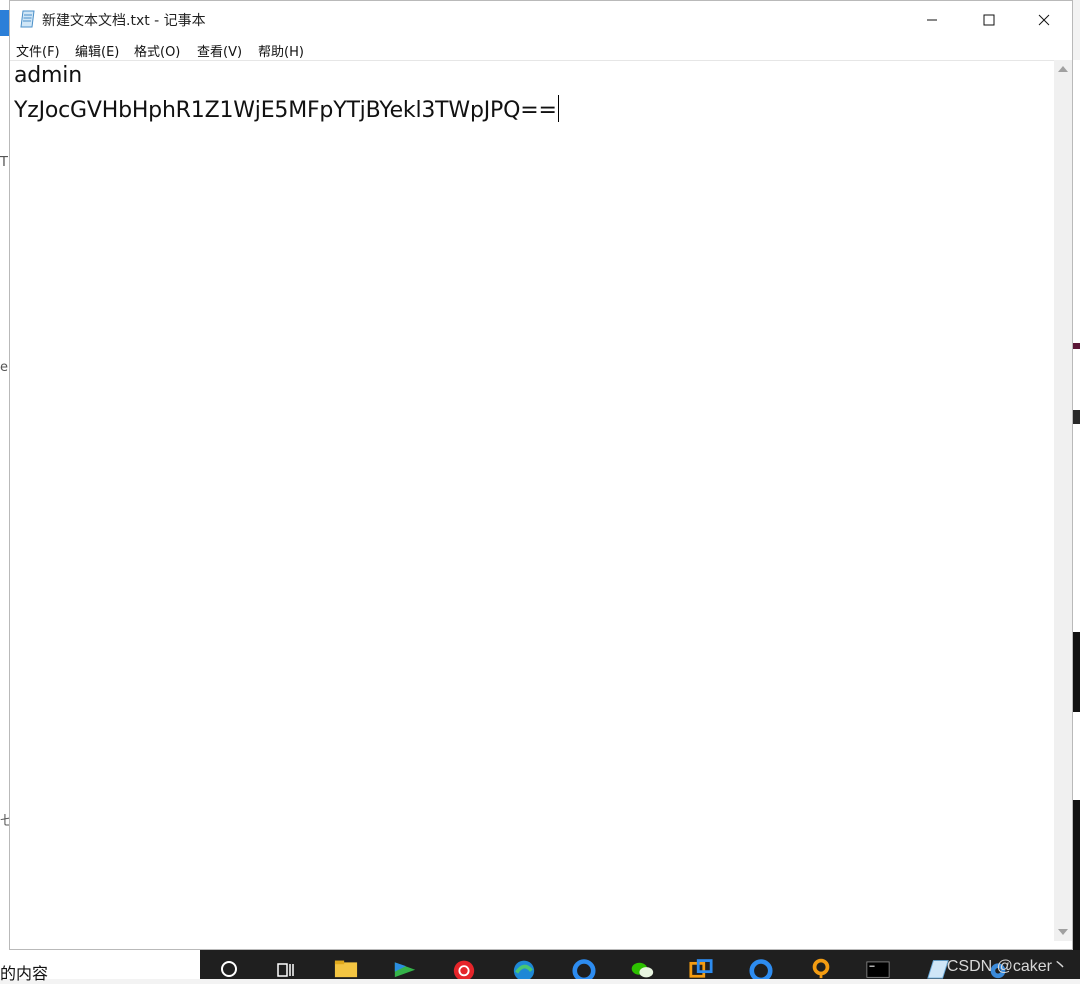  I want to click on menu-format: 格式(O), so click(157, 50).